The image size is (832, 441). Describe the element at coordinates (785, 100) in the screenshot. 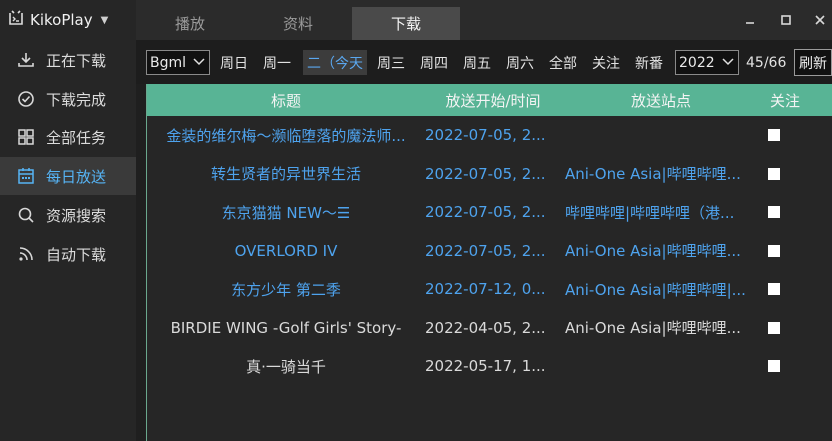

I see `column-header-follow: 关注` at that location.